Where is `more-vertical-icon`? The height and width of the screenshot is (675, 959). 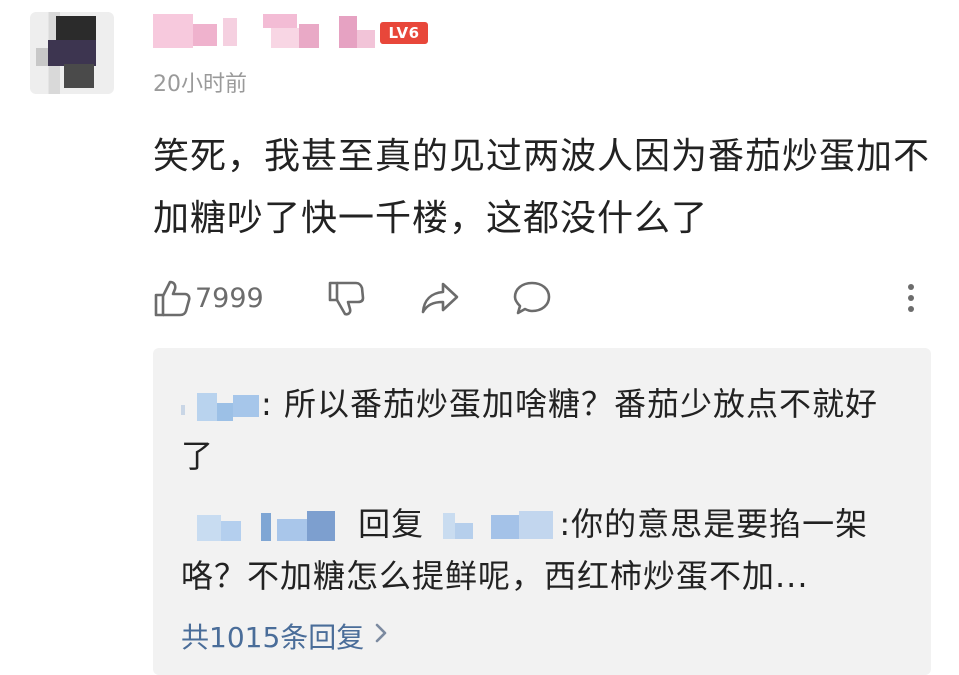 more-vertical-icon is located at coordinates (911, 298).